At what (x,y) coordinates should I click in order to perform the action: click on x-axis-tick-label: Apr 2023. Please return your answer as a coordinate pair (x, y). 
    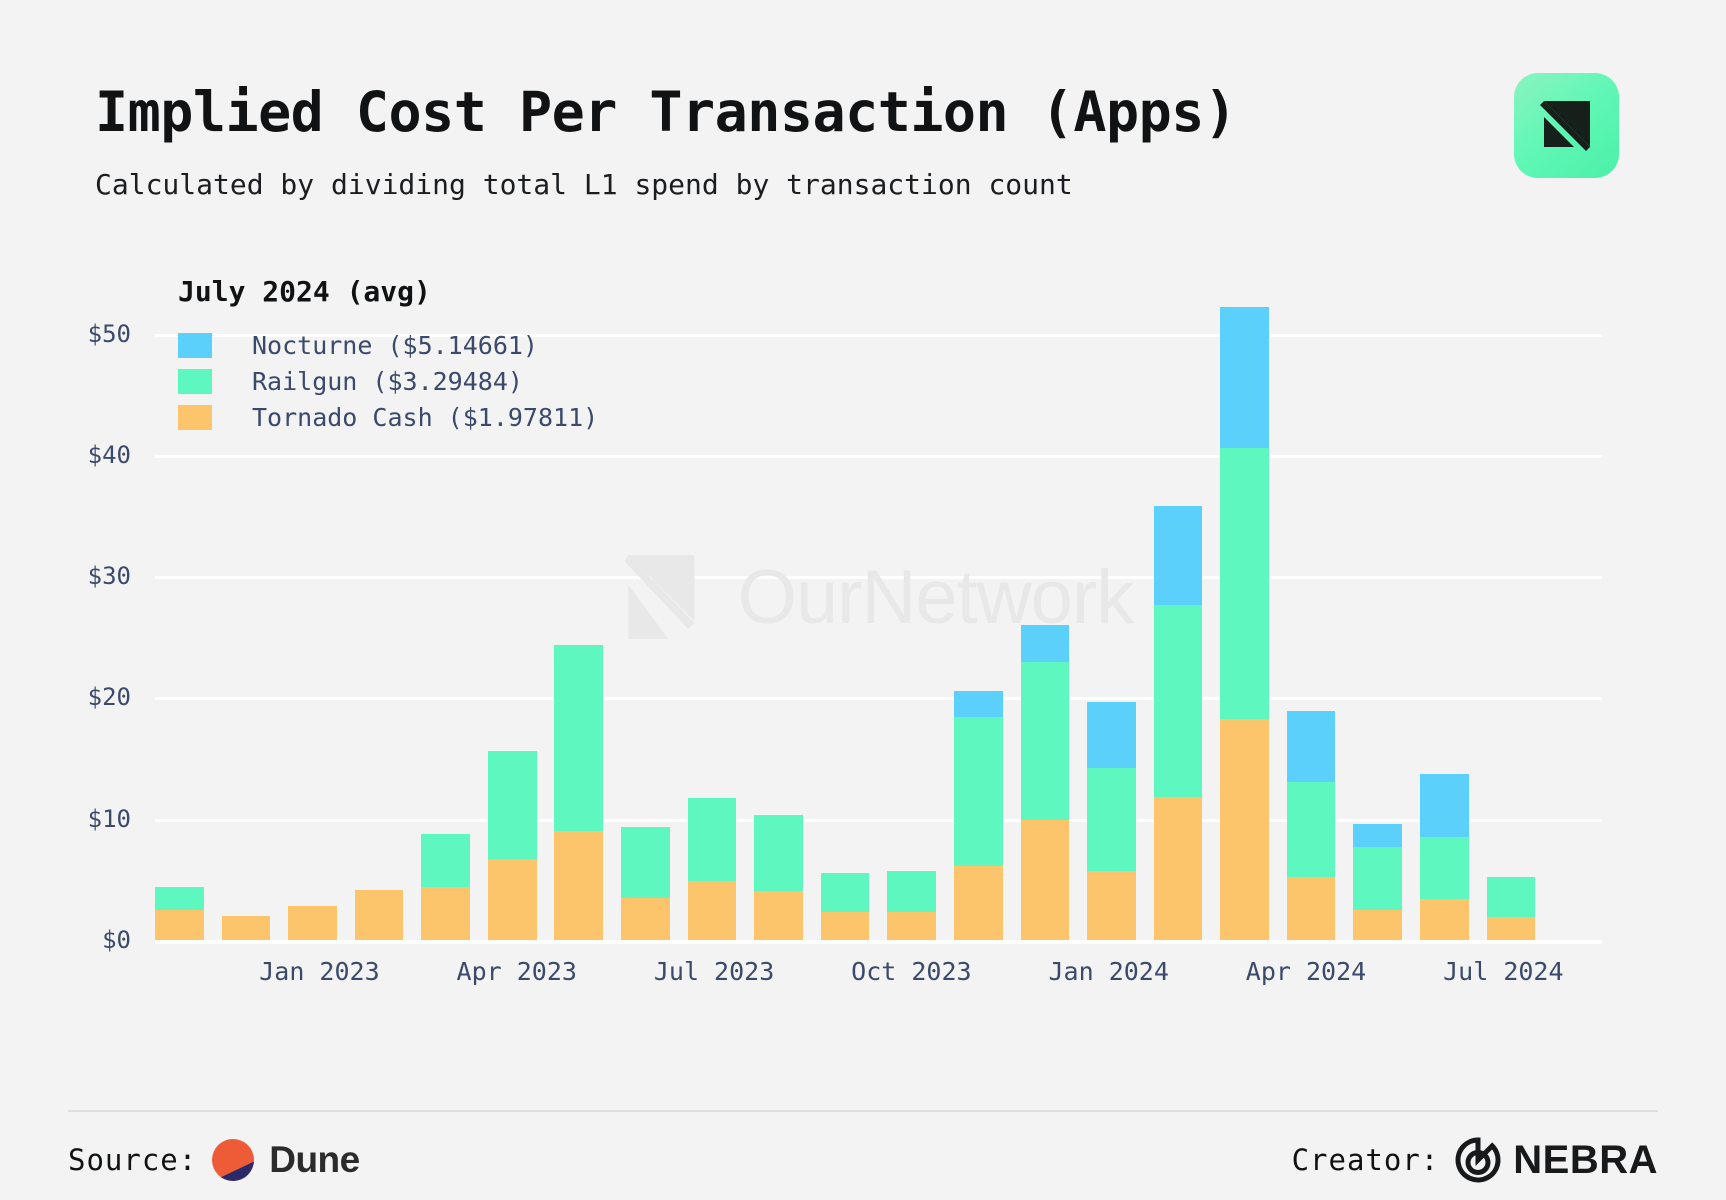
    Looking at the image, I should click on (516, 971).